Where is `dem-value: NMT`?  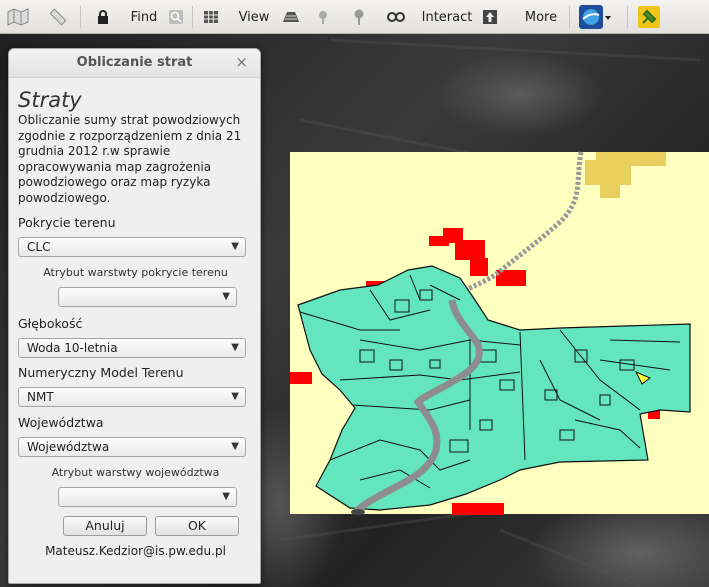
dem-value: NMT is located at coordinates (40, 397).